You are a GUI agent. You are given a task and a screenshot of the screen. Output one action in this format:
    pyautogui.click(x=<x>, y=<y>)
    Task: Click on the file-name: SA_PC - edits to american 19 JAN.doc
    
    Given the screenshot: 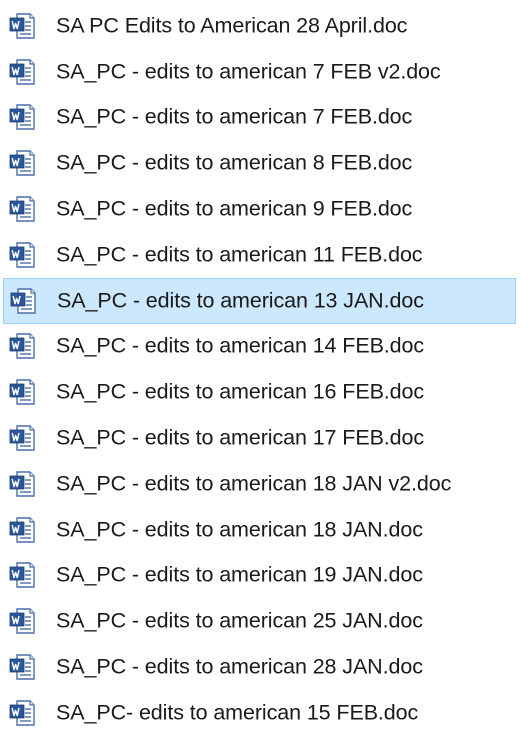 What is the action you would take?
    pyautogui.click(x=239, y=574)
    